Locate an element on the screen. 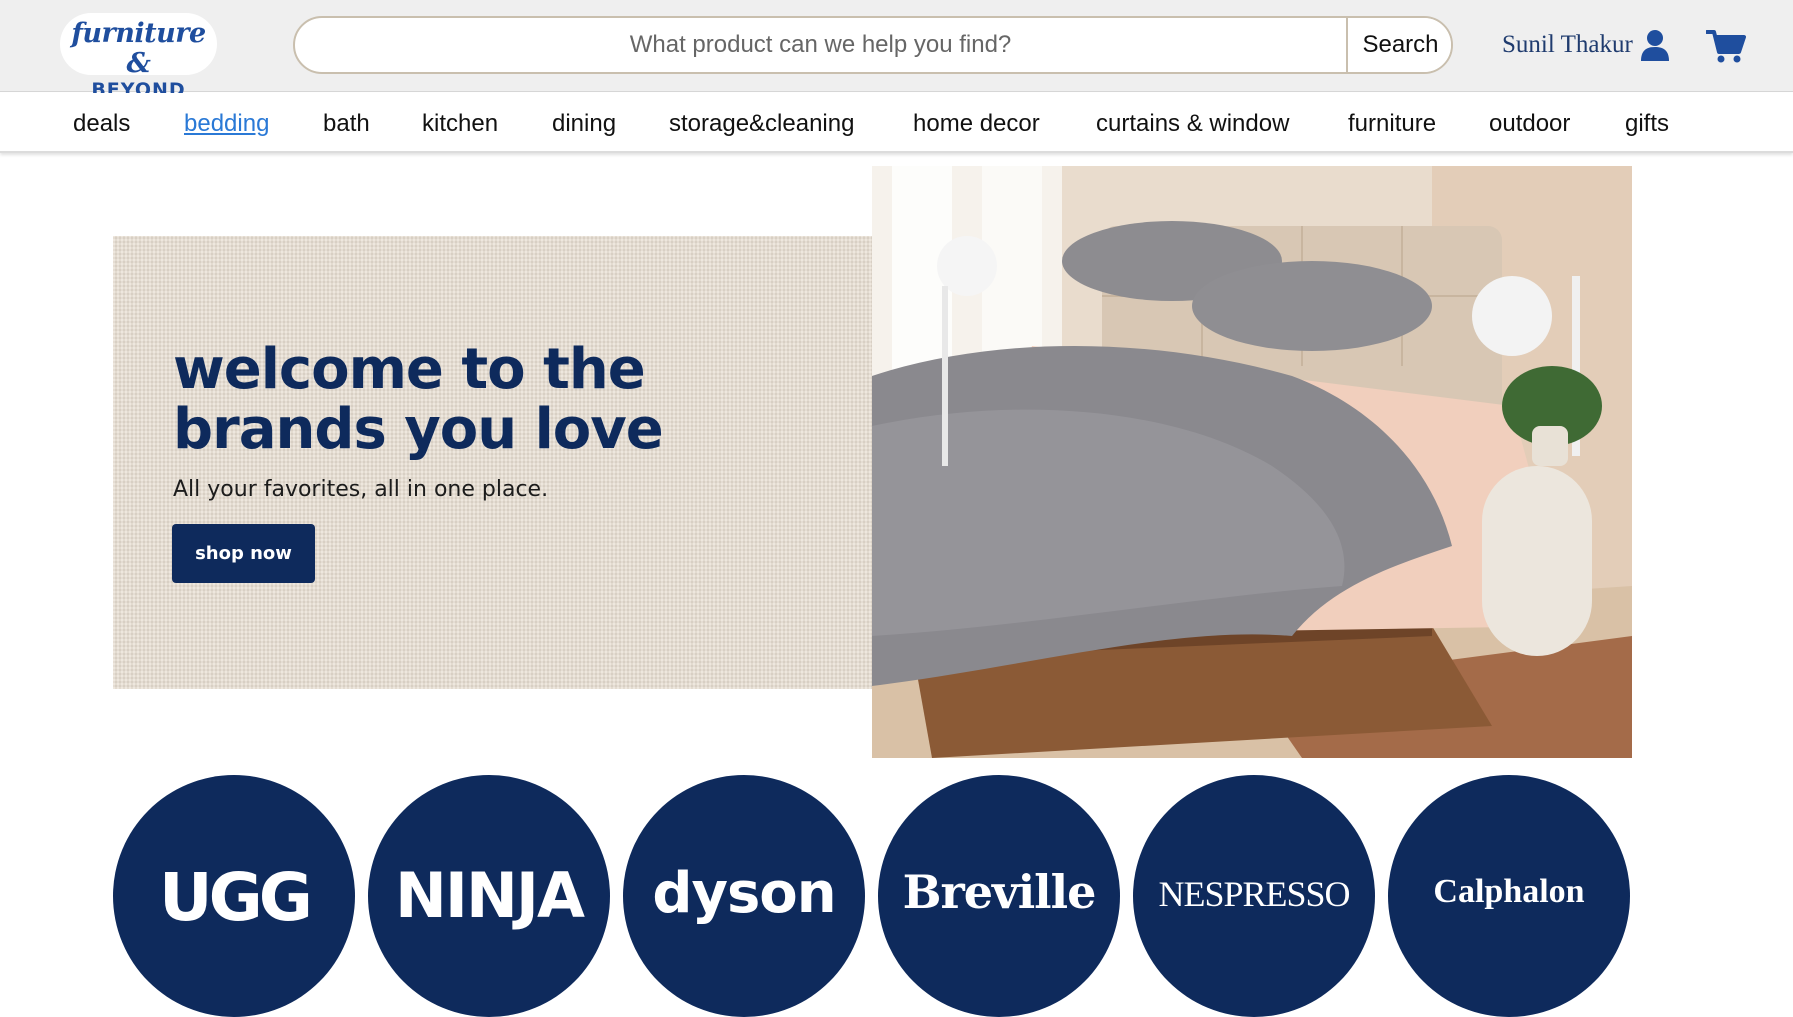 Image resolution: width=1793 pixels, height=1017 pixels. site-logo: furniture & BEYOND is located at coordinates (138, 57).